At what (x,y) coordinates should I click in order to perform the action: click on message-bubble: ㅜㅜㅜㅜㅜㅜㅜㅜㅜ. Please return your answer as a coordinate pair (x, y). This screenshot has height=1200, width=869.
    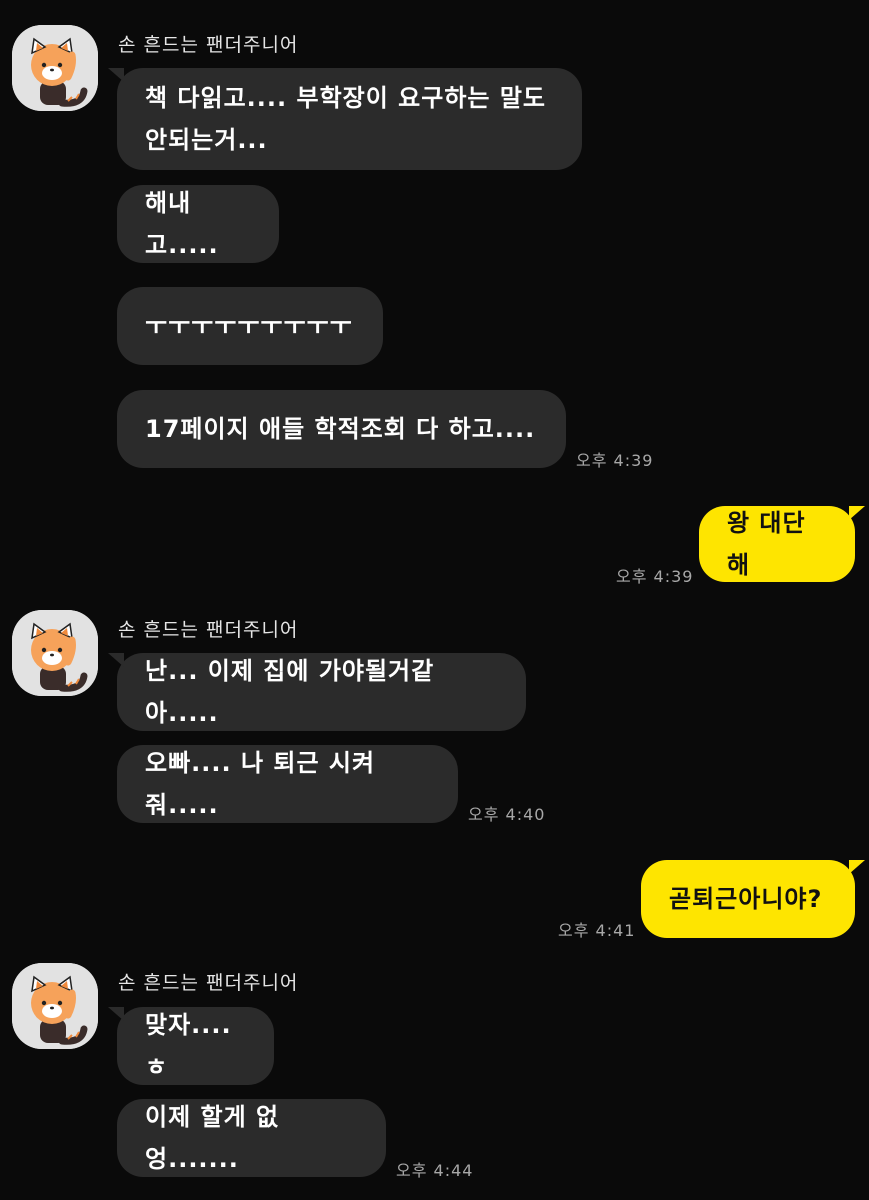
    Looking at the image, I should click on (250, 326).